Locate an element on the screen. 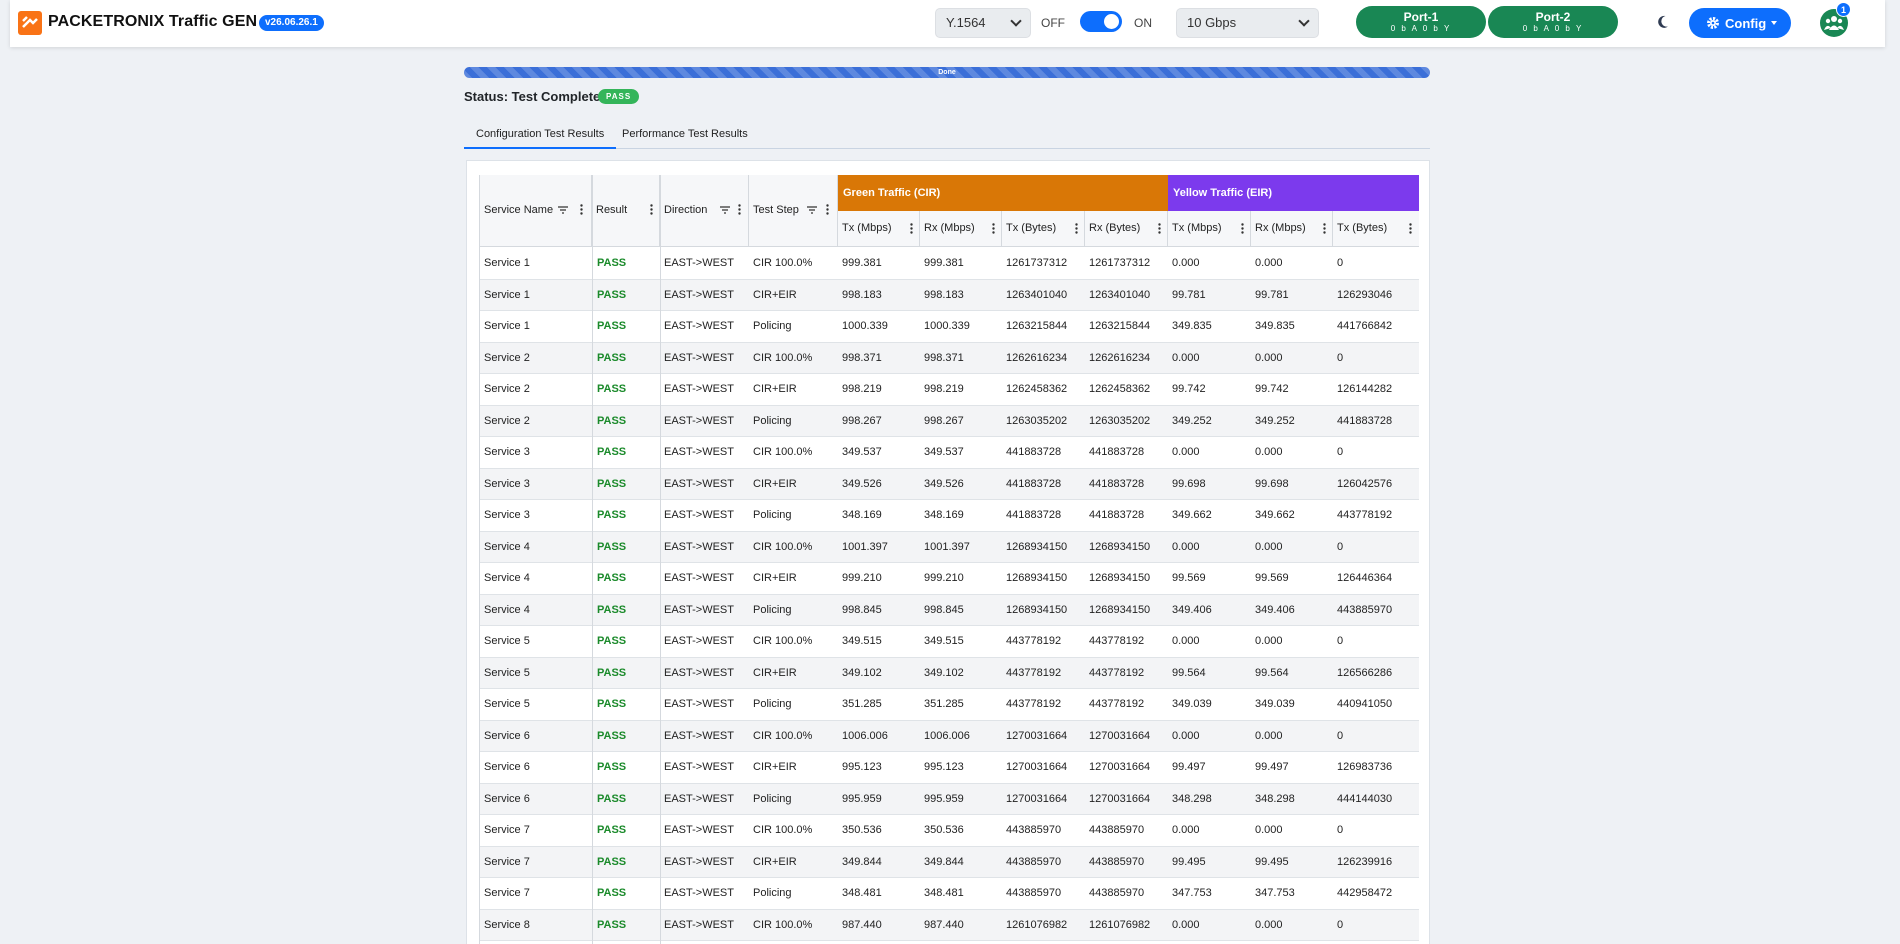 This screenshot has height=944, width=1900. config-button: Config is located at coordinates (1740, 23).